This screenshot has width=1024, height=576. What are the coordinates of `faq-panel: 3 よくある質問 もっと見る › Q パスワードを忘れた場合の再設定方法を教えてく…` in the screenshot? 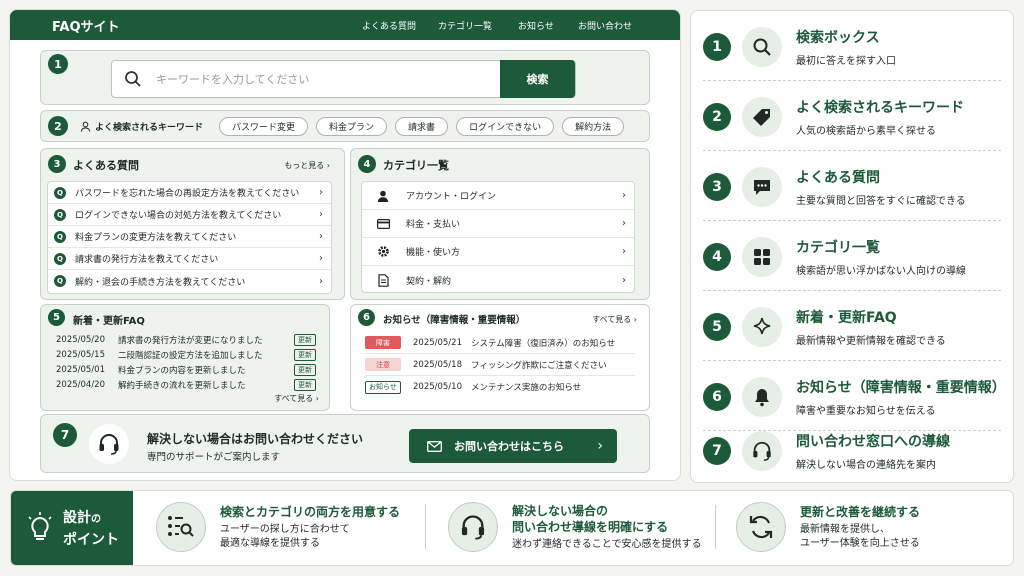 It's located at (192, 224).